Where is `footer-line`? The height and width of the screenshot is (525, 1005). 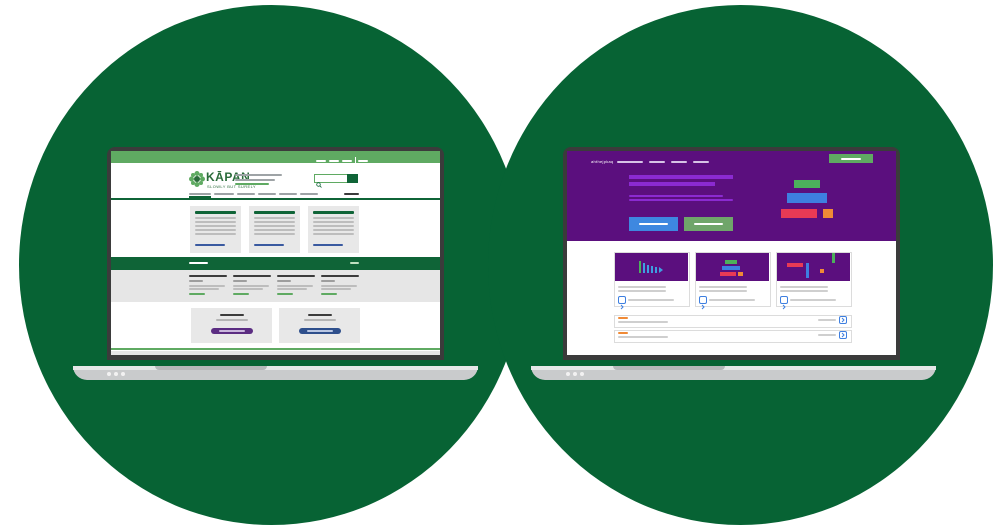
footer-line is located at coordinates (275, 349).